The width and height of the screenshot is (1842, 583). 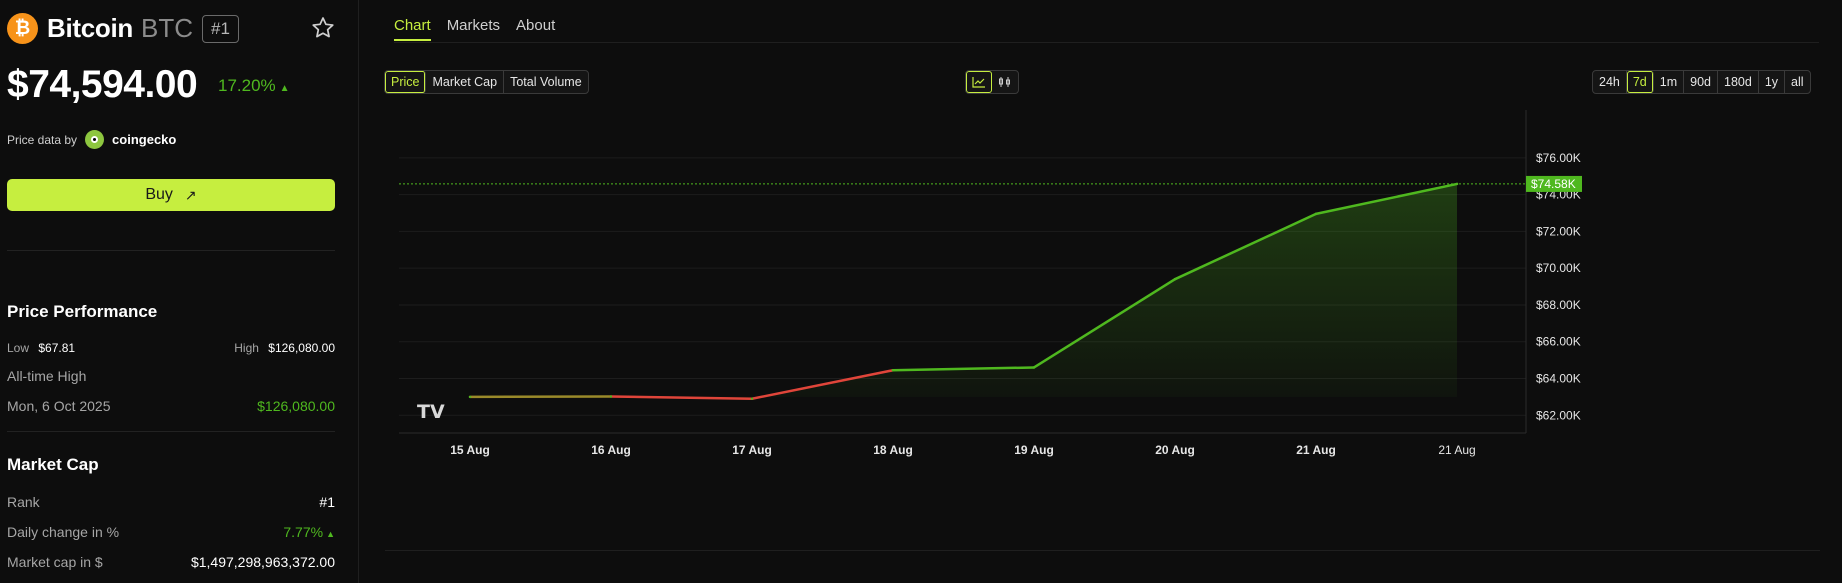 I want to click on ath-label: All-time High, so click(x=47, y=376).